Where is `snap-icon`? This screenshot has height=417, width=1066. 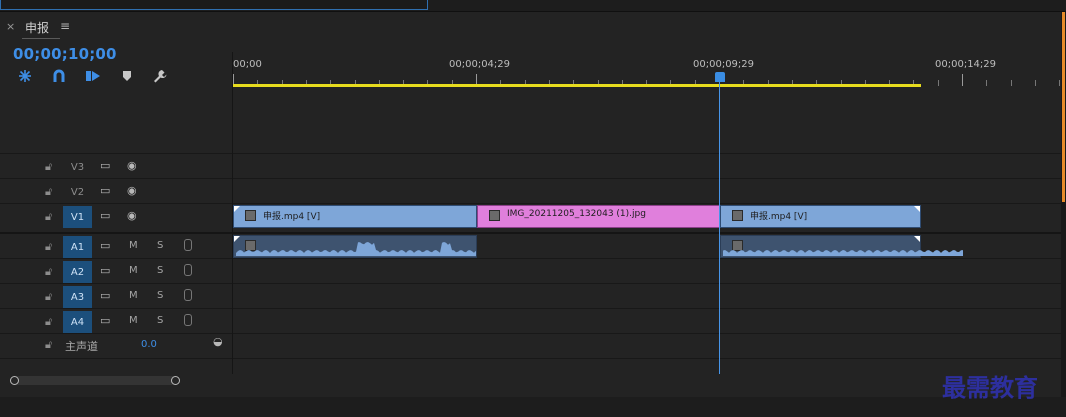
snap-icon is located at coordinates (25, 76).